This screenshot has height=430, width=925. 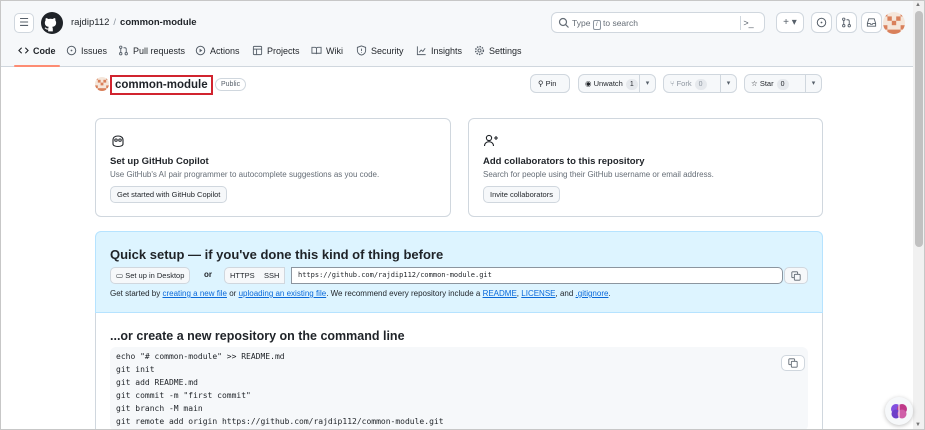 What do you see at coordinates (631, 84) in the screenshot?
I see `watch-count: 1` at bounding box center [631, 84].